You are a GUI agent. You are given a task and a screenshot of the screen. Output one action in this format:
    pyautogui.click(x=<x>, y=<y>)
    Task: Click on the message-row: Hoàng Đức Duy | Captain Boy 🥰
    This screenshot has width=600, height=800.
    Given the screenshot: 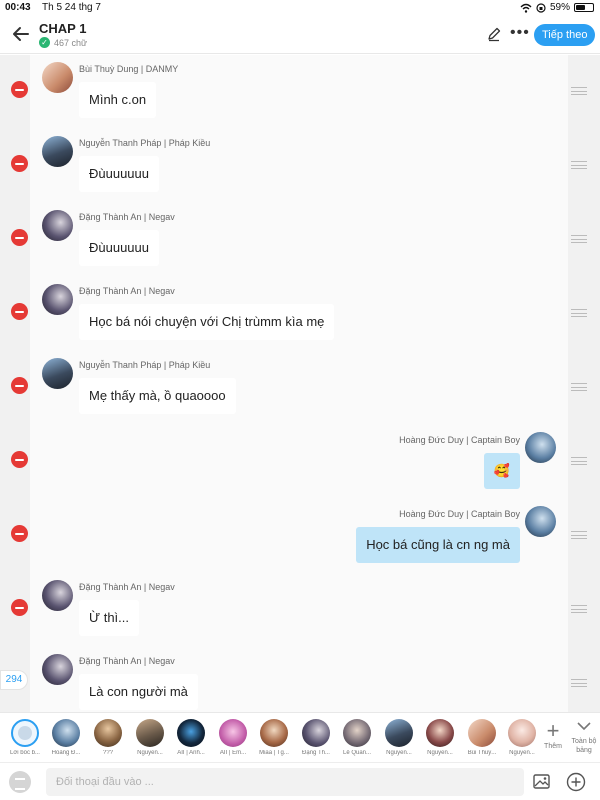 What is the action you would take?
    pyautogui.click(x=300, y=466)
    